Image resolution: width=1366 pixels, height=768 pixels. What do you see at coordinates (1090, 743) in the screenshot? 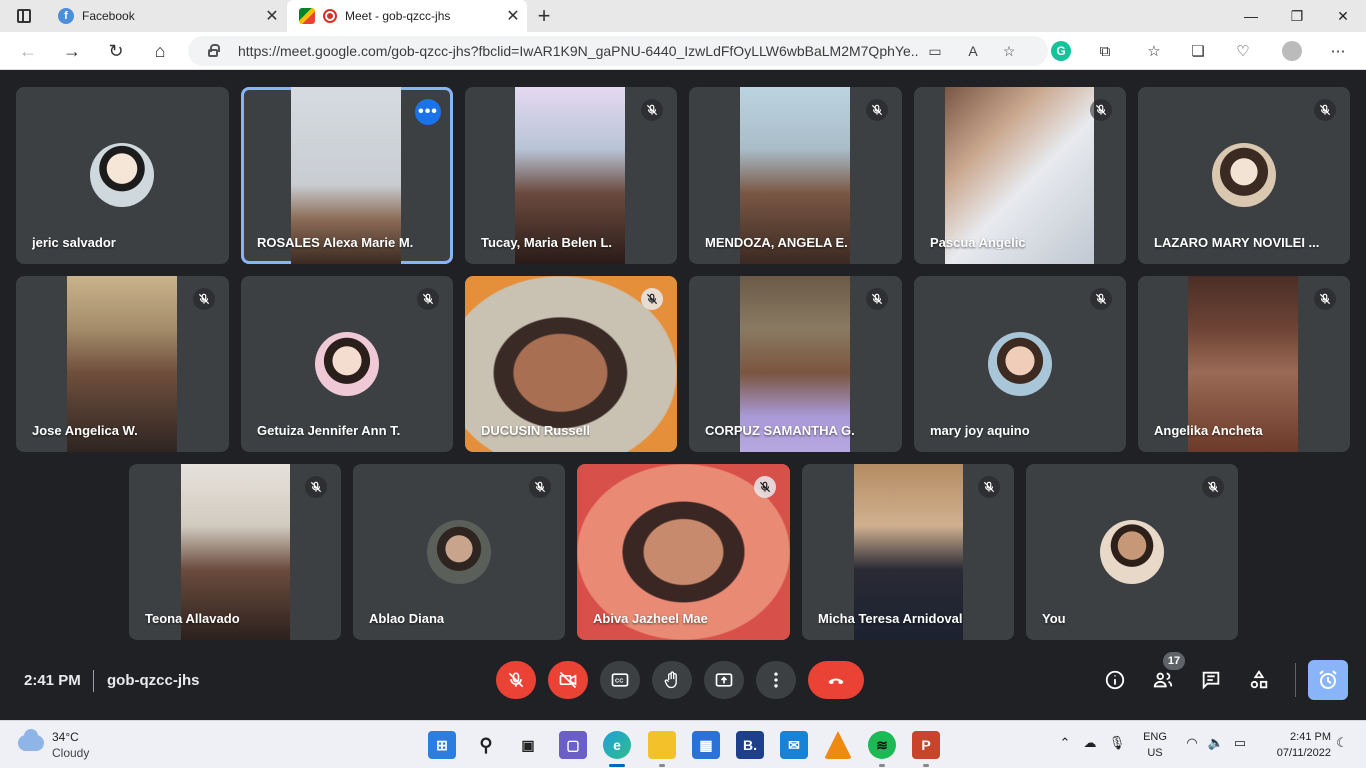
I see `onedrive-icon: ☁` at bounding box center [1090, 743].